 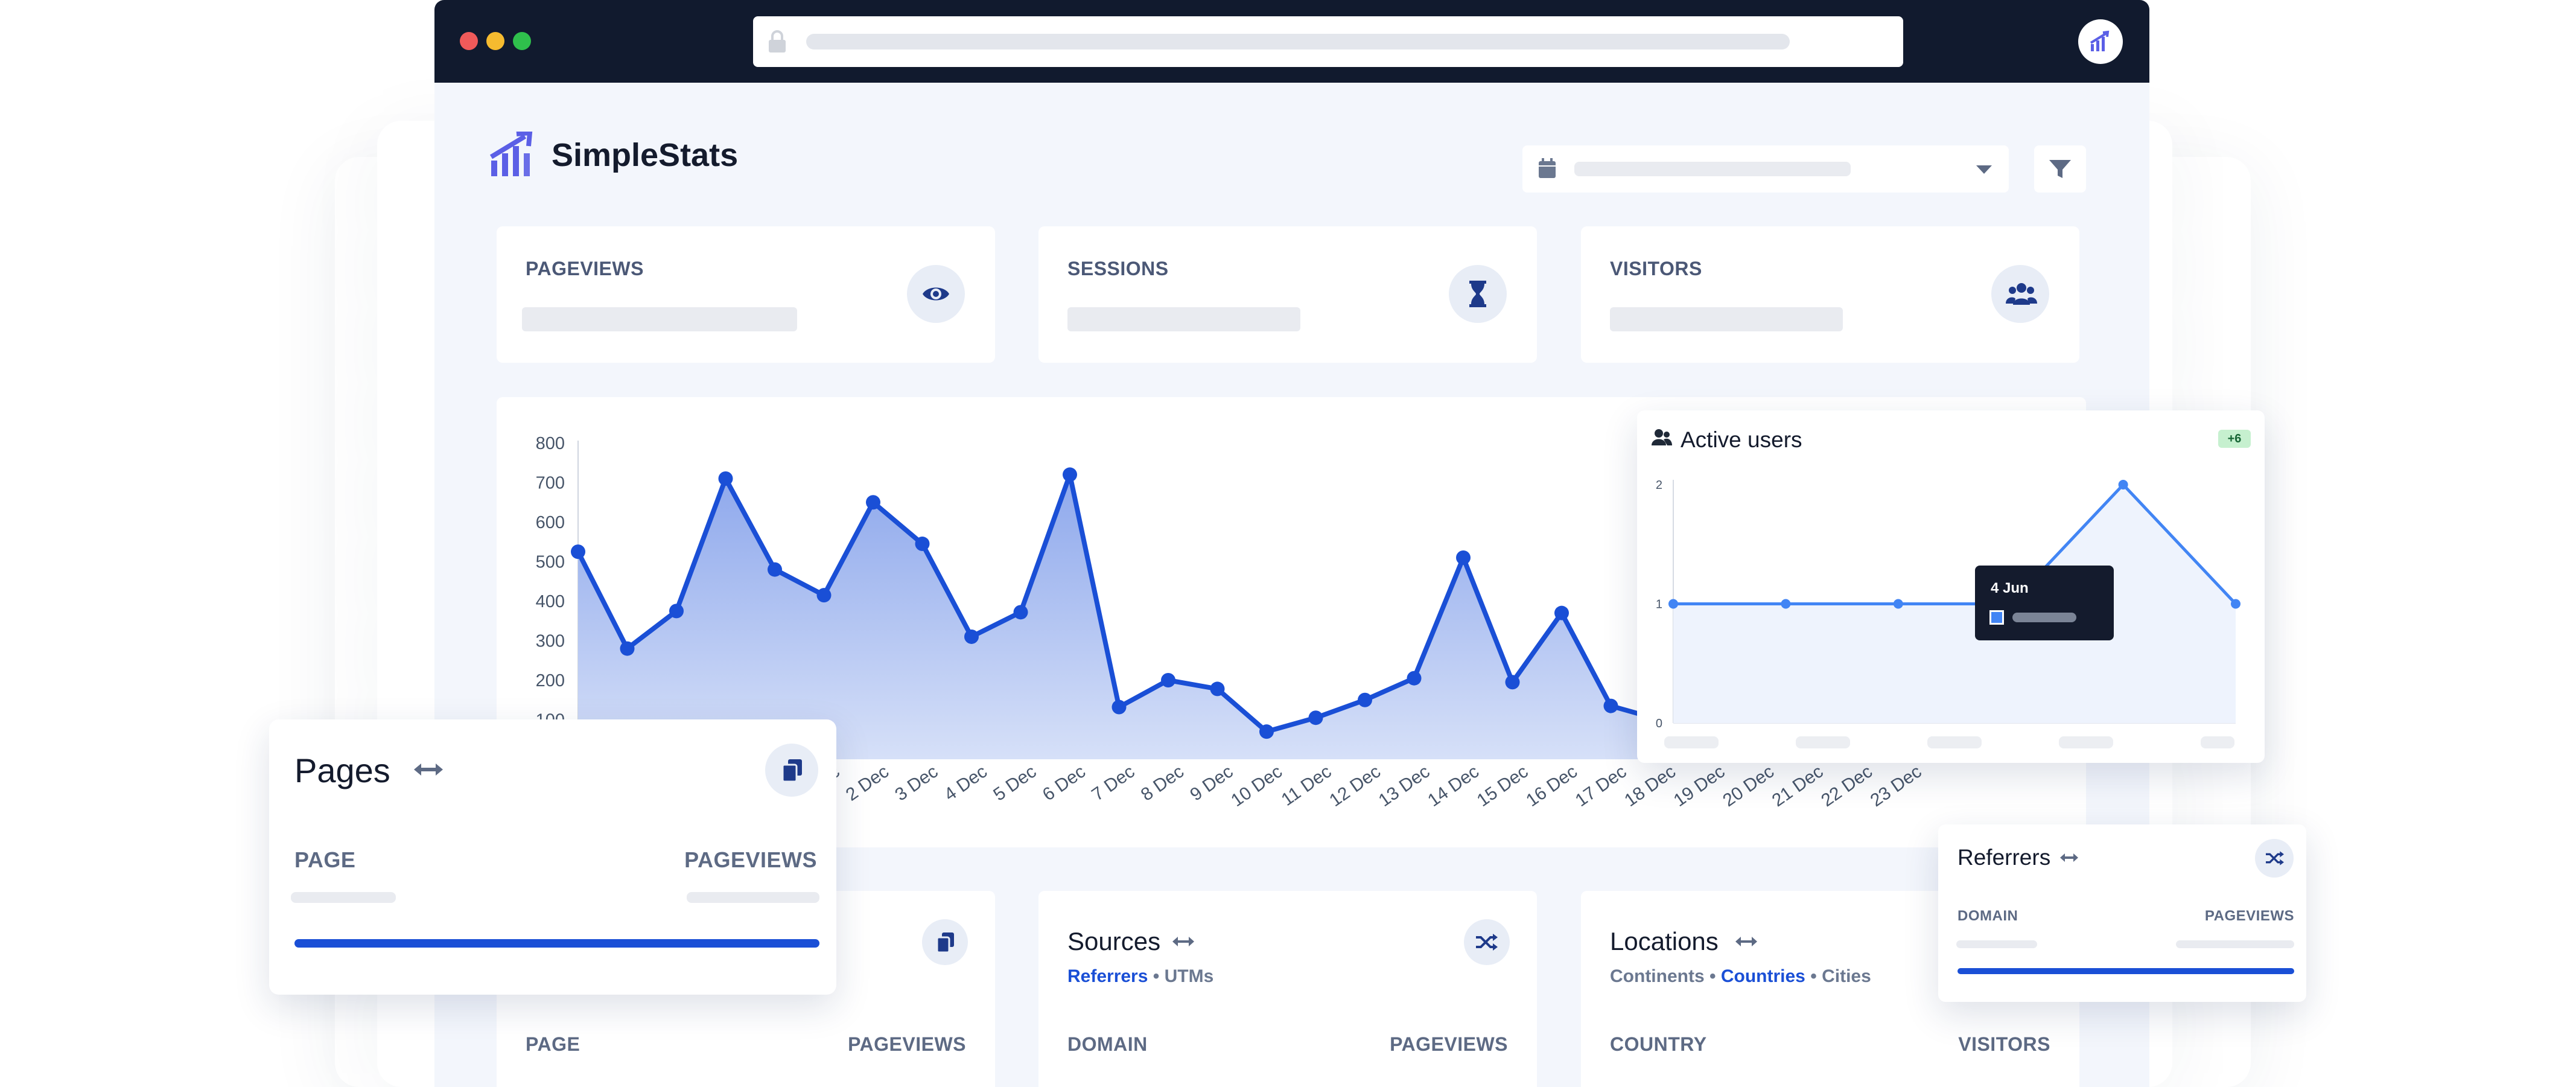 What do you see at coordinates (550, 601) in the screenshot?
I see `y-tick-label: 400` at bounding box center [550, 601].